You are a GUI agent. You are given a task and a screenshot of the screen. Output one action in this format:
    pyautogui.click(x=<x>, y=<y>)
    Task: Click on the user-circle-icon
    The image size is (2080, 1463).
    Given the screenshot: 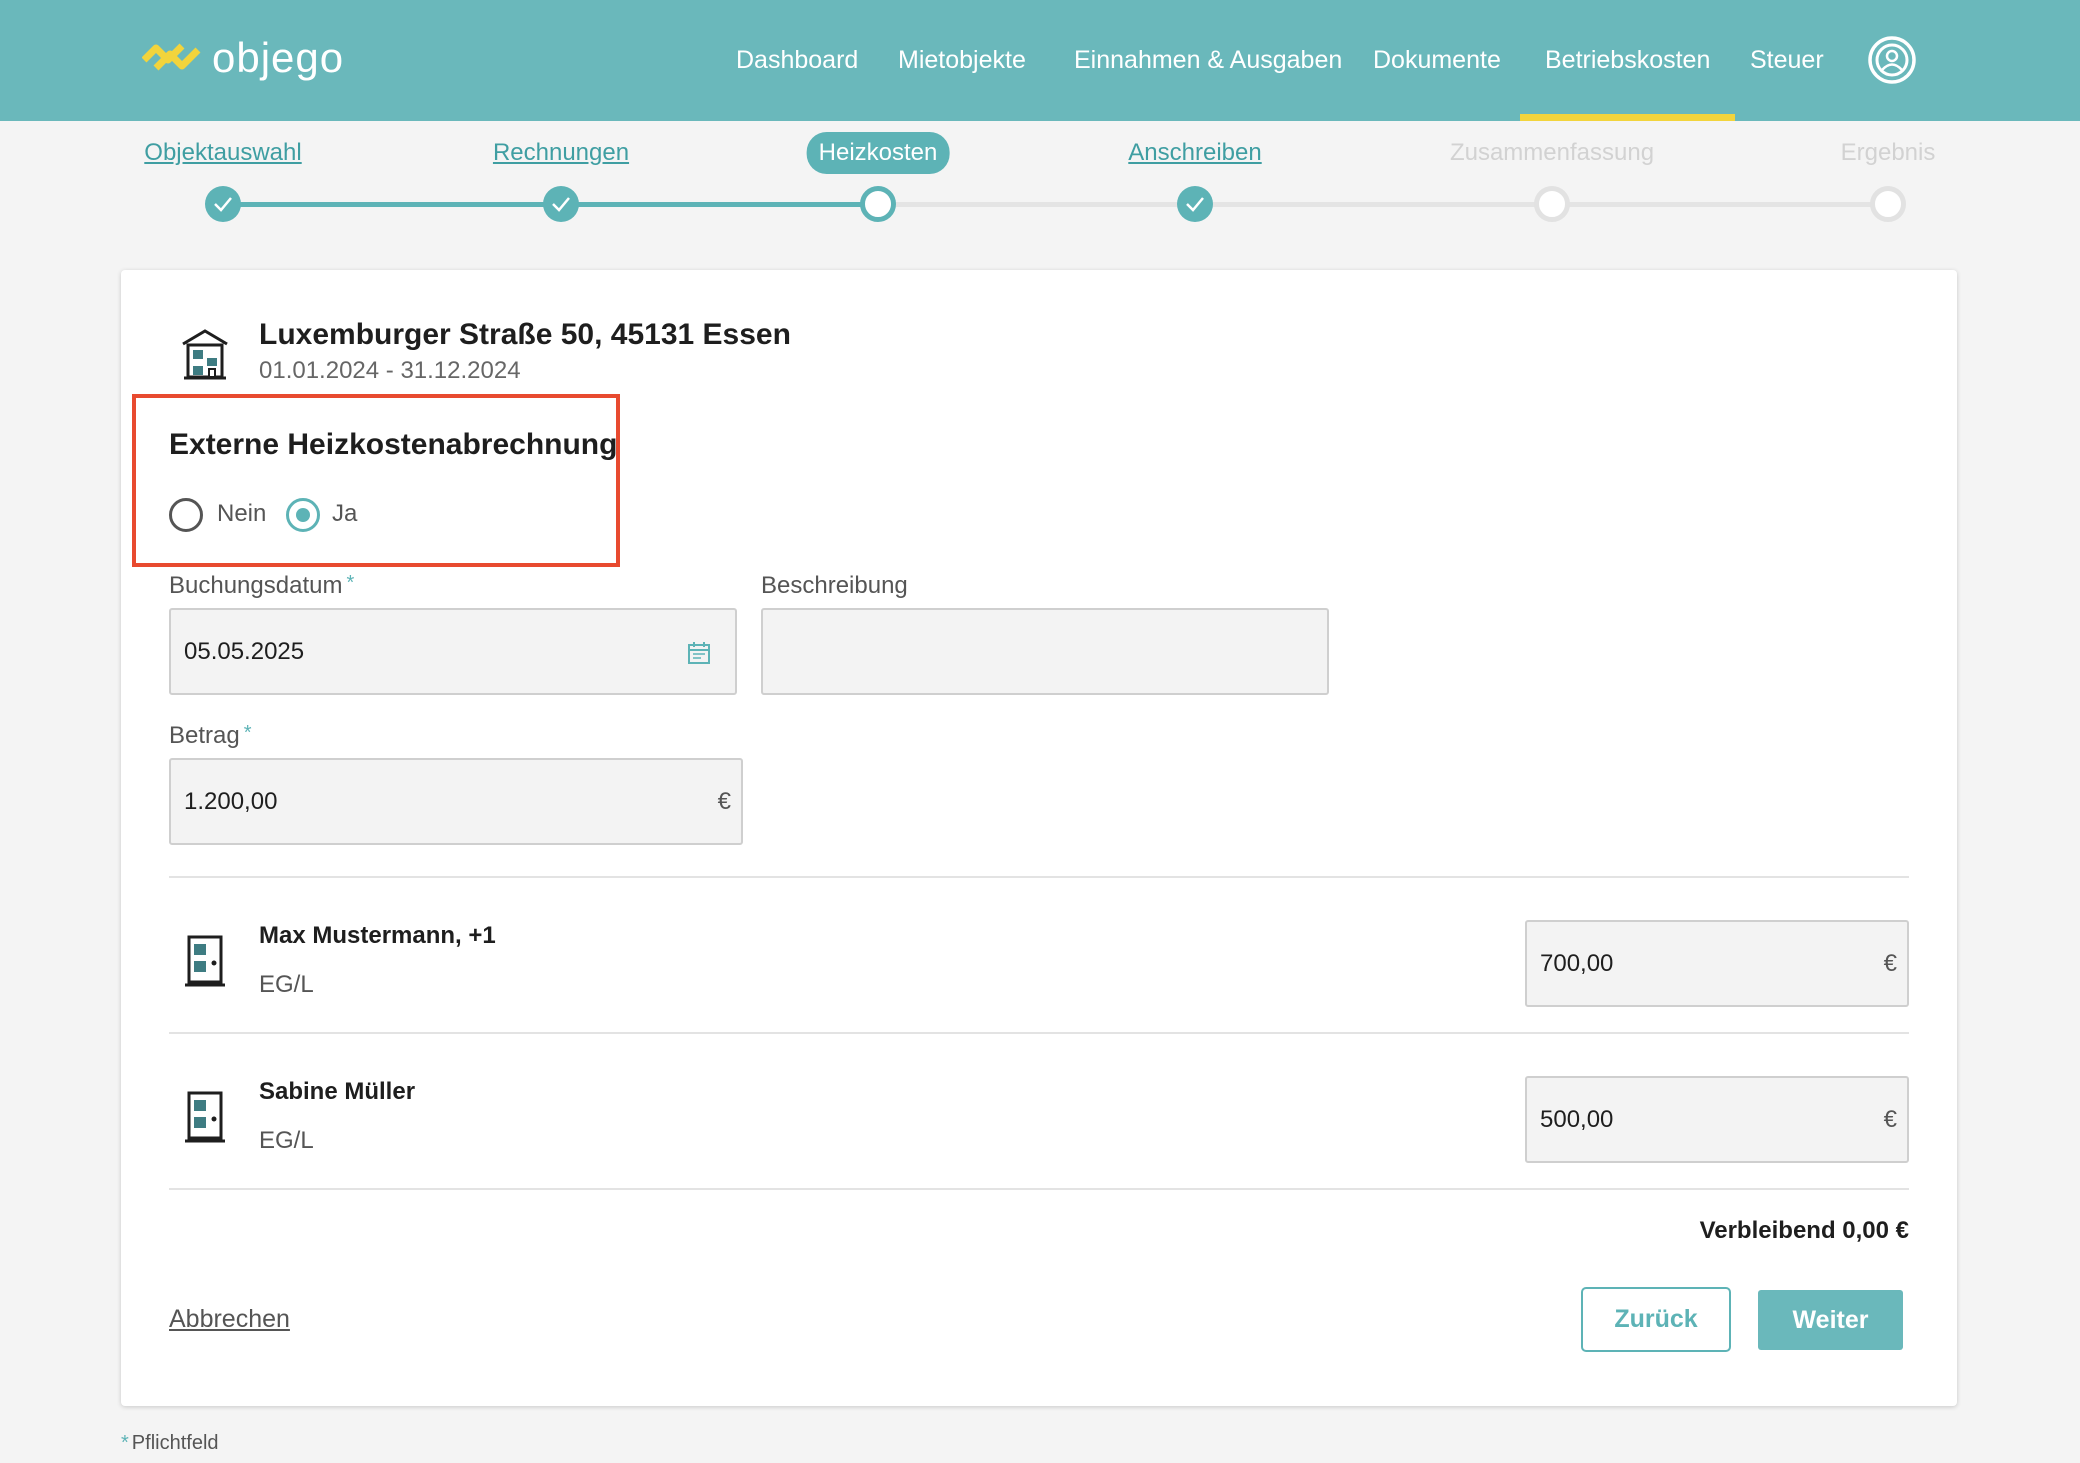 What is the action you would take?
    pyautogui.click(x=1892, y=60)
    